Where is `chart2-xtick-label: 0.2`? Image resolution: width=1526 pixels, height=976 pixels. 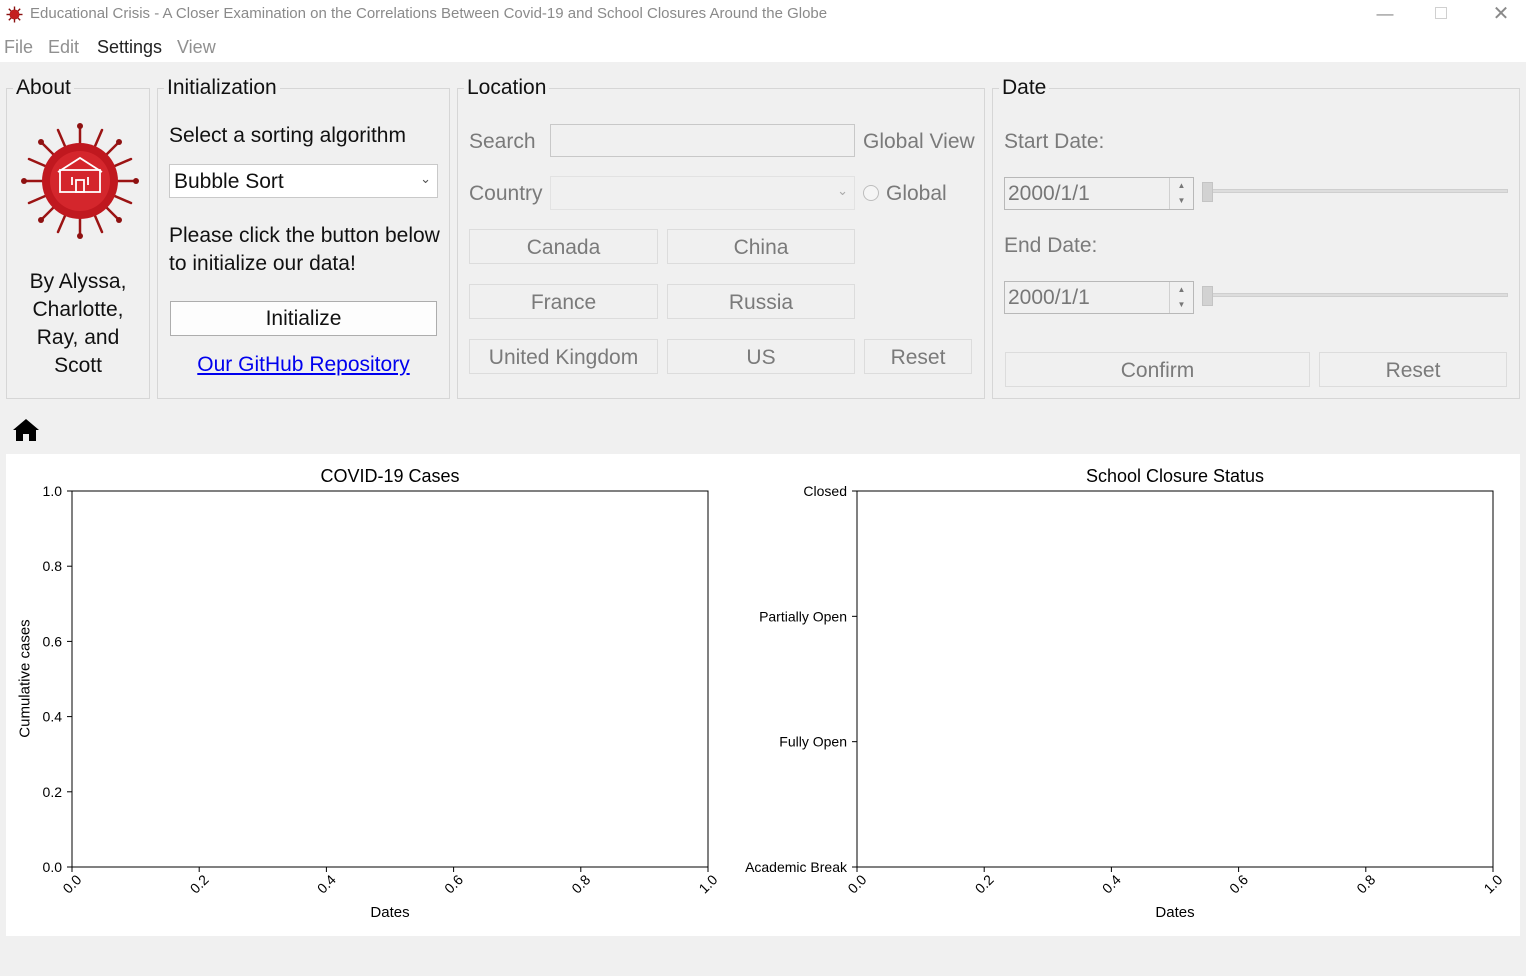
chart2-xtick-label: 0.2 is located at coordinates (984, 883).